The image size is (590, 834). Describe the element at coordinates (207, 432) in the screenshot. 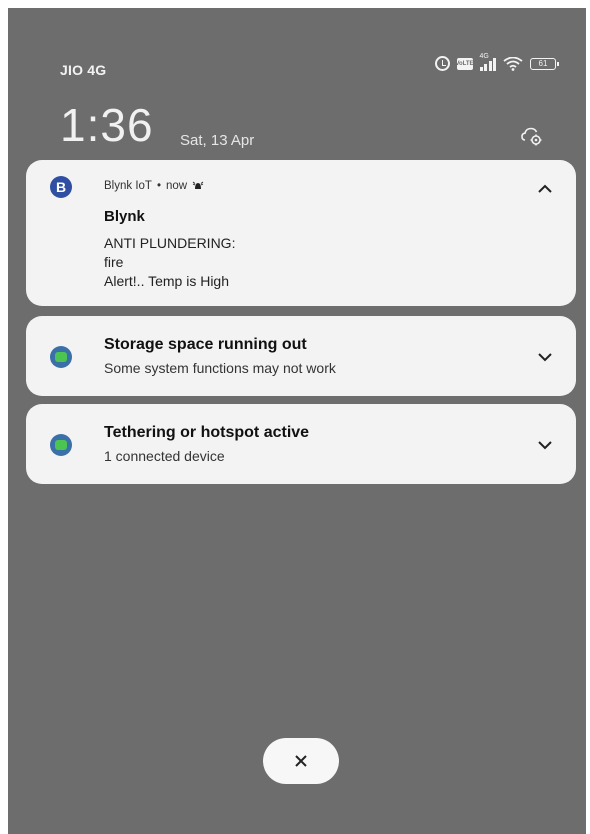

I see `notification-title: Tethering or hotspot active` at that location.